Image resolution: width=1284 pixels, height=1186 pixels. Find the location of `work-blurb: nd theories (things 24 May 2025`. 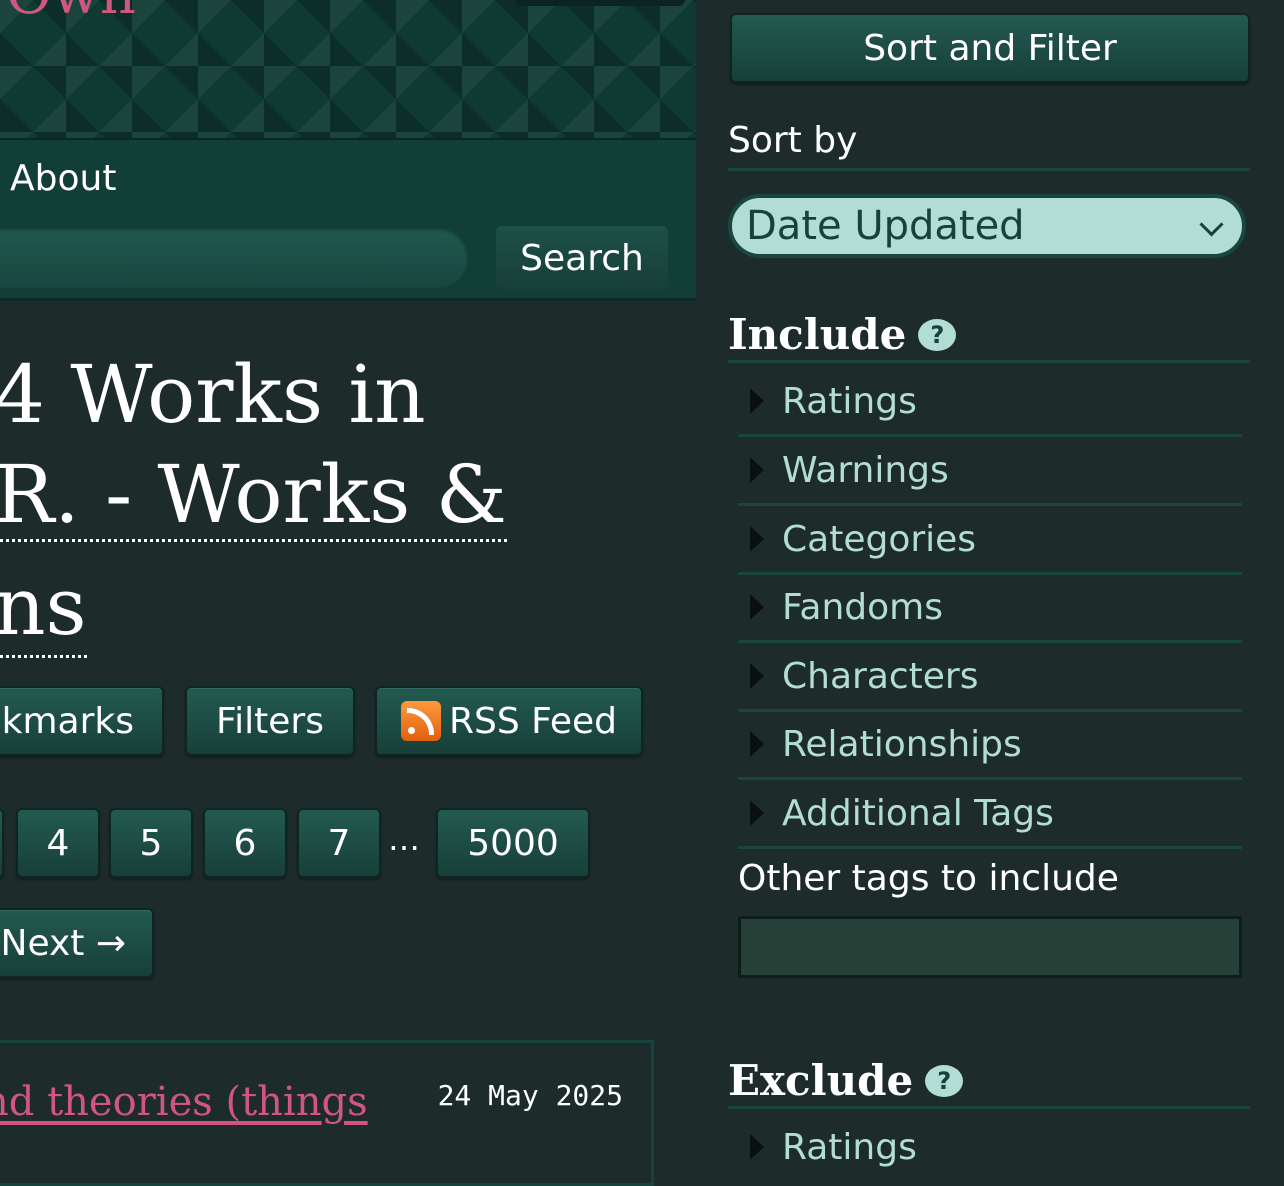

work-blurb: nd theories (things 24 May 2025 is located at coordinates (327, 1113).